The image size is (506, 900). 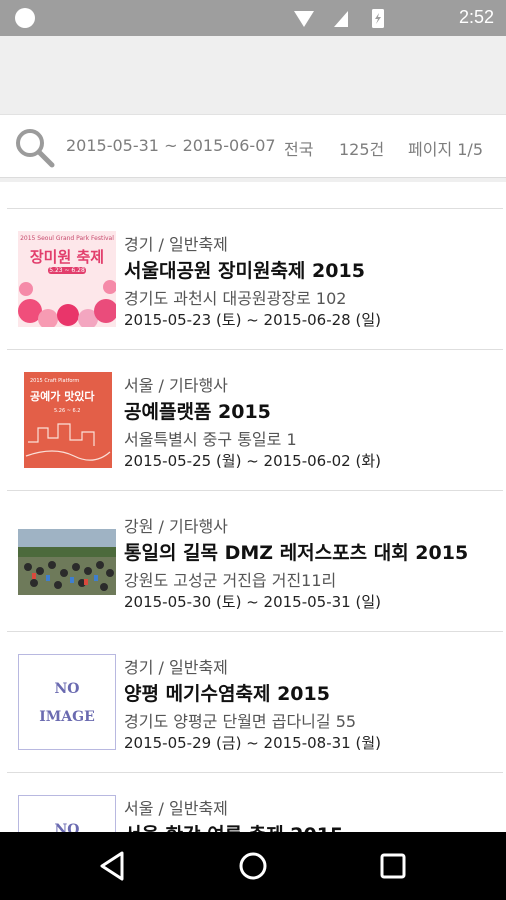 I want to click on search-icon, so click(x=35, y=148).